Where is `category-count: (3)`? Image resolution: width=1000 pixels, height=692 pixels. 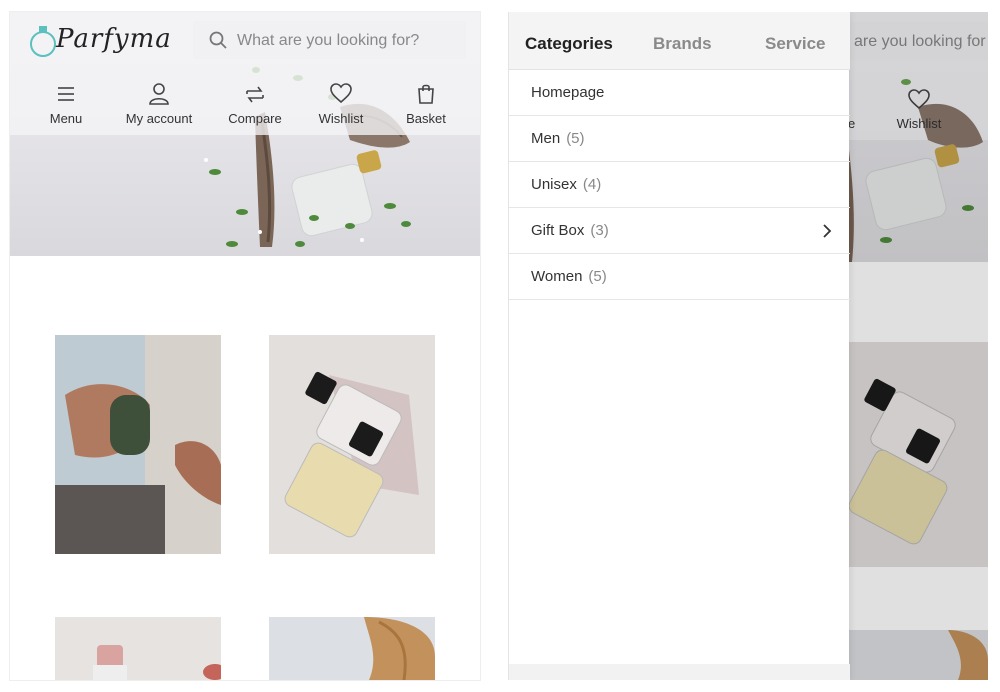 category-count: (3) is located at coordinates (599, 230).